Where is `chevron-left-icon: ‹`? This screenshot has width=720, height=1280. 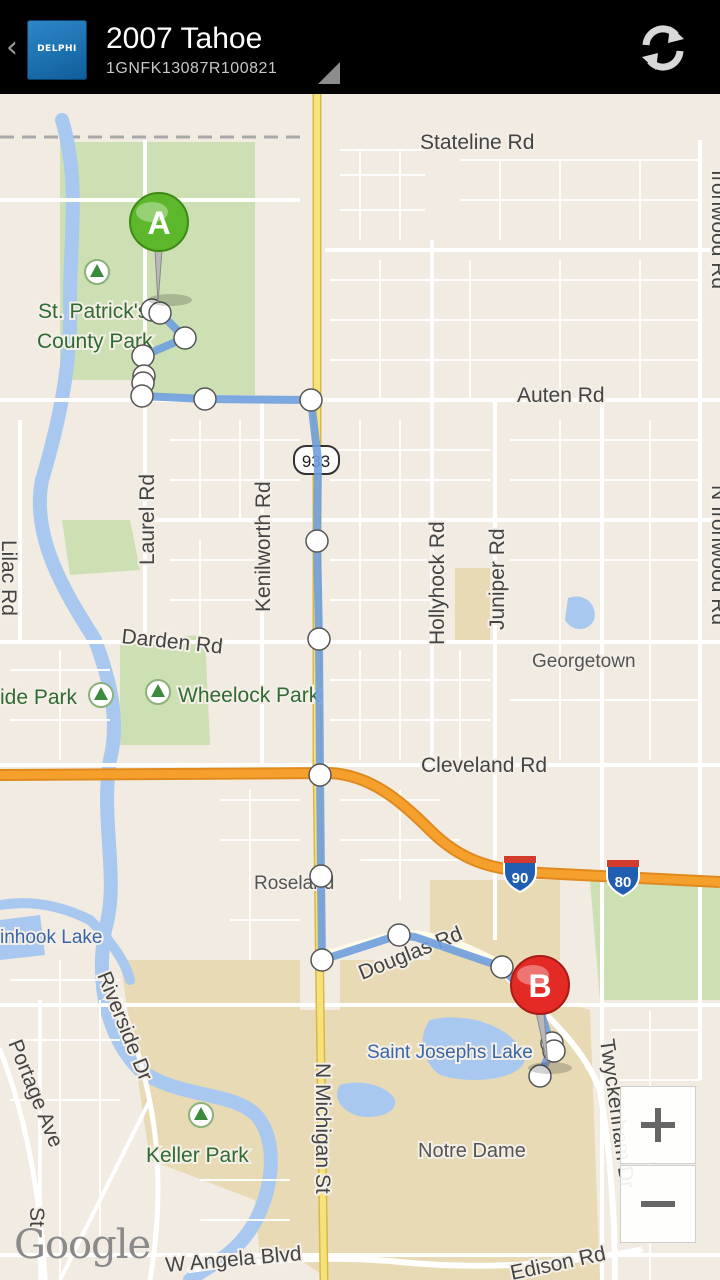 chevron-left-icon: ‹ is located at coordinates (12, 47).